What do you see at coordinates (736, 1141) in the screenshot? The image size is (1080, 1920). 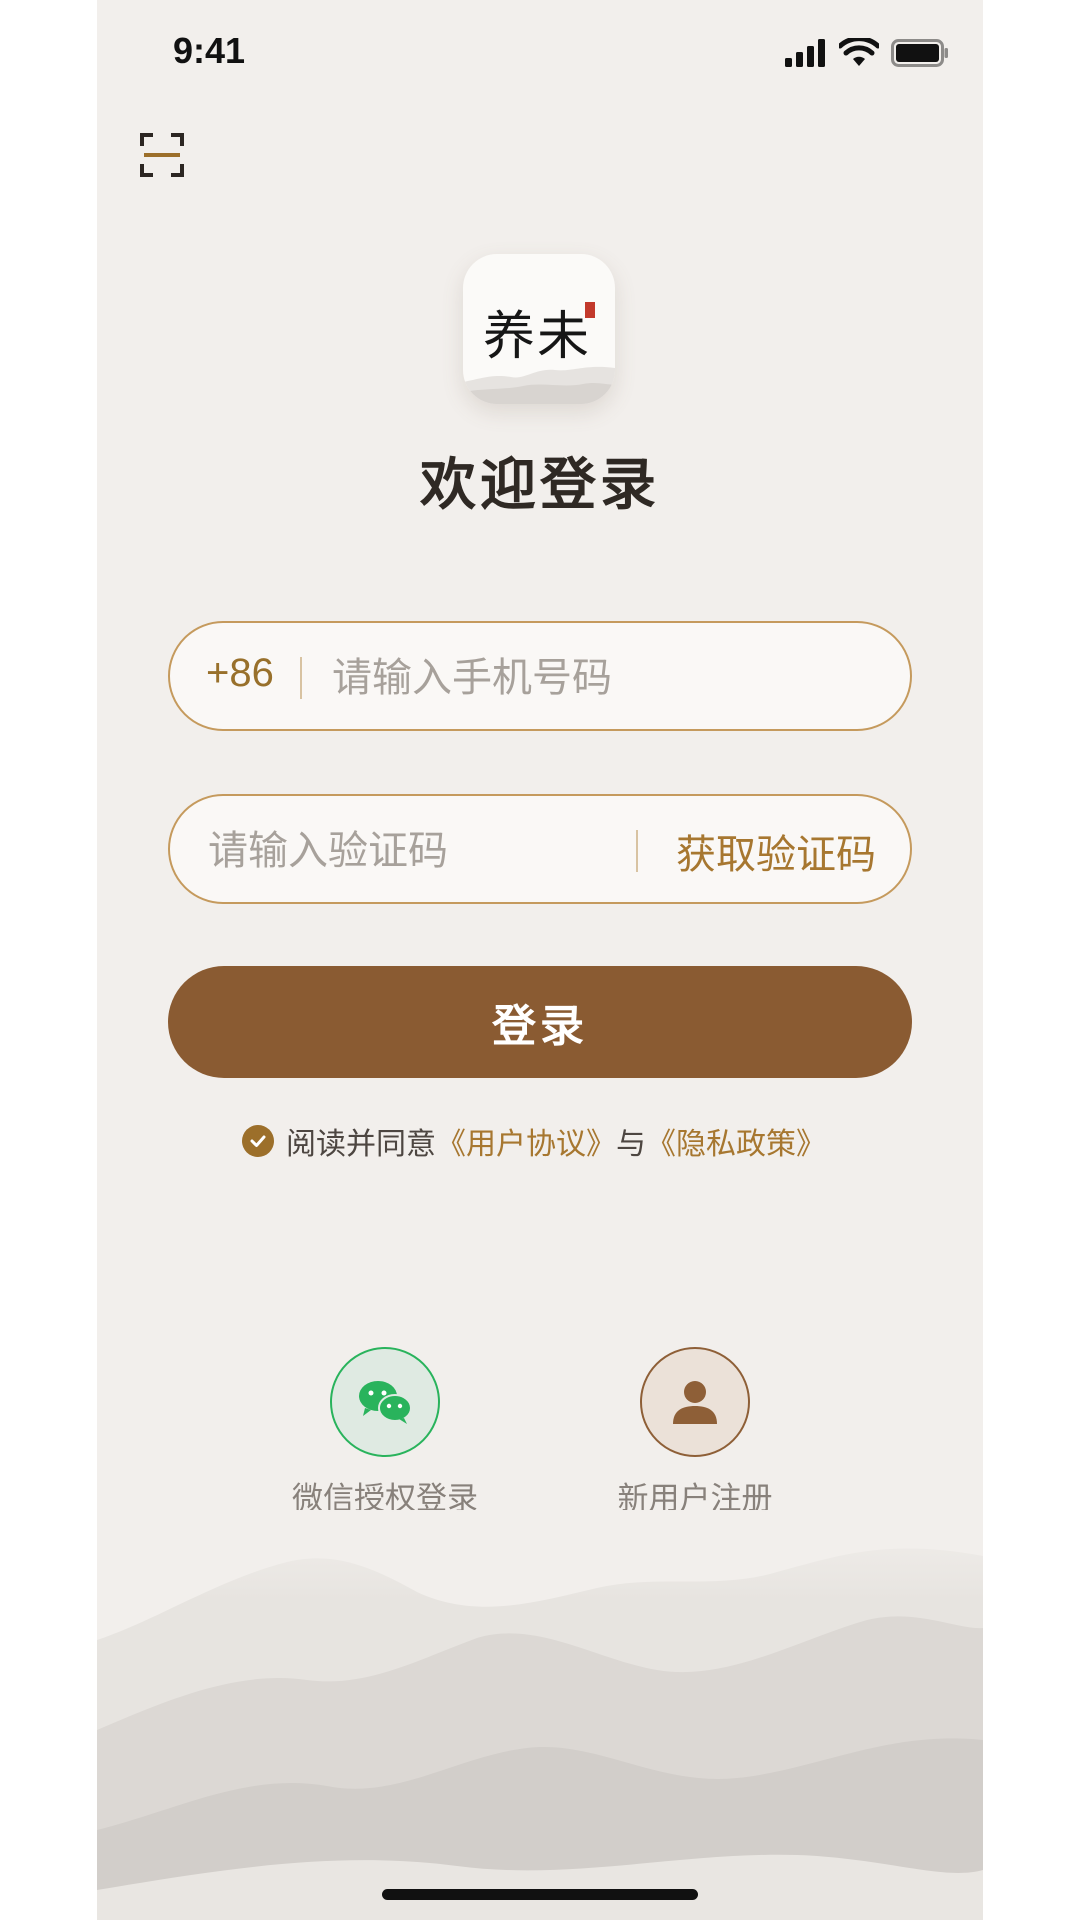 I see `privacy-policy-link: 《隐私政策》` at bounding box center [736, 1141].